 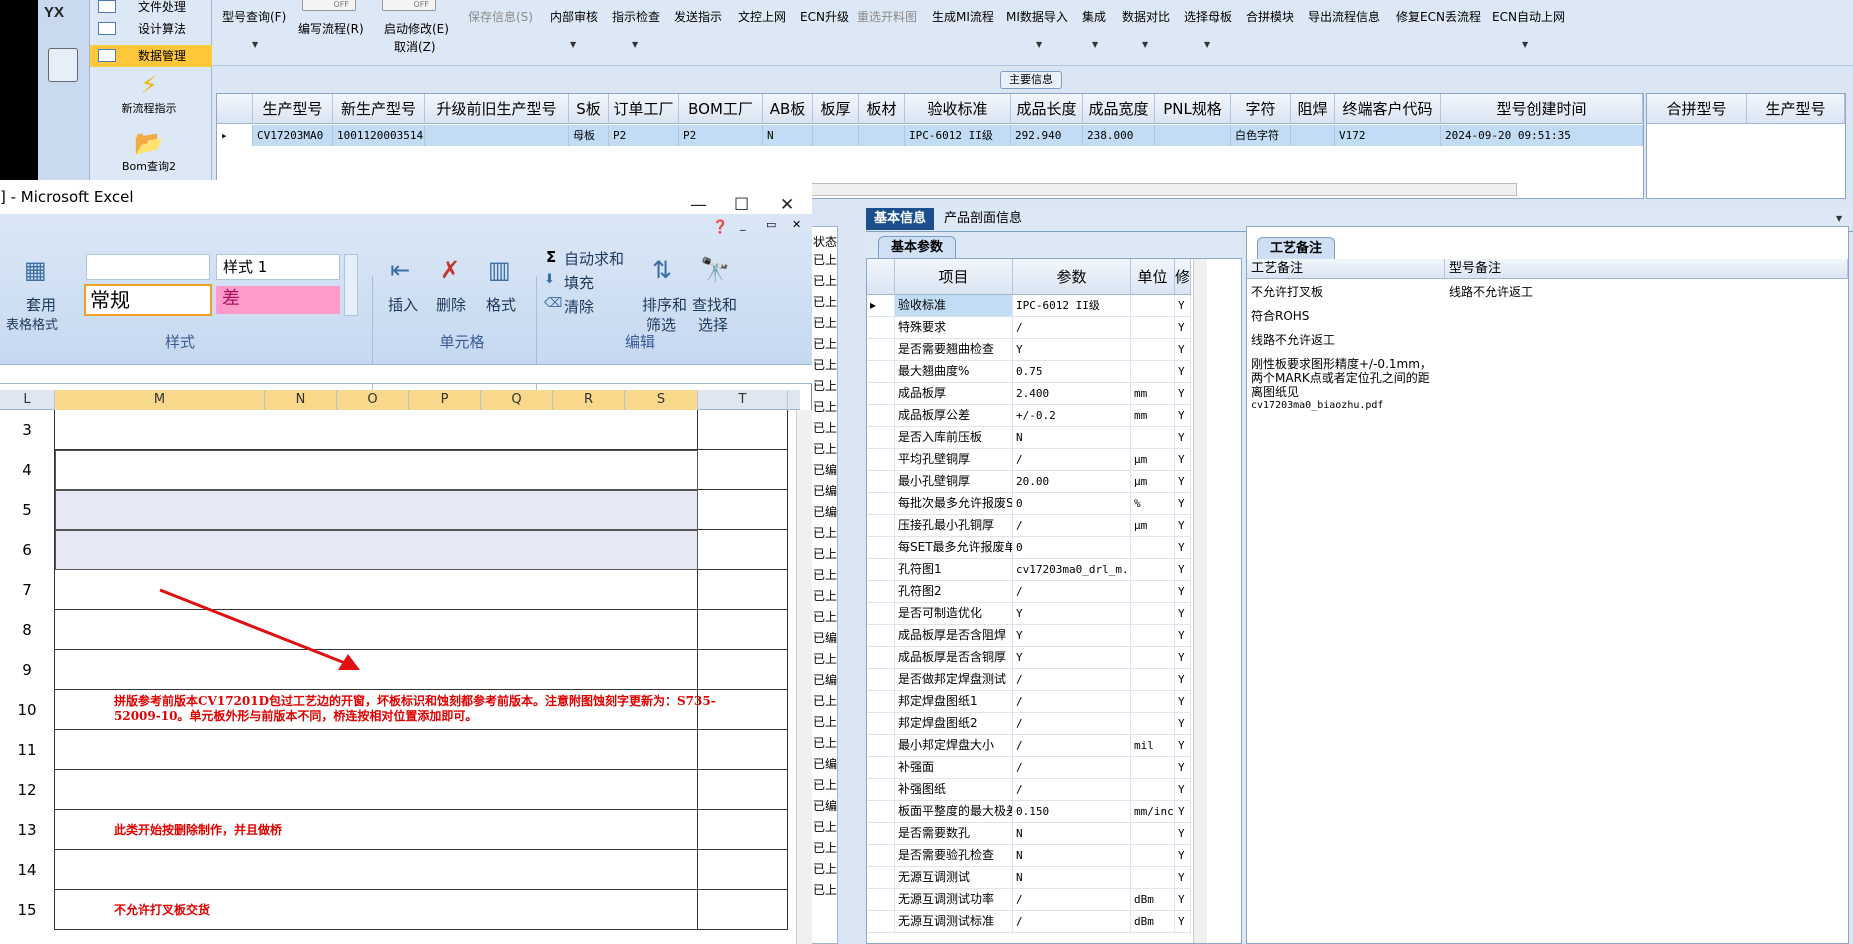 What do you see at coordinates (887, 16) in the screenshot?
I see `btn-reselect-cut: 重选开料图` at bounding box center [887, 16].